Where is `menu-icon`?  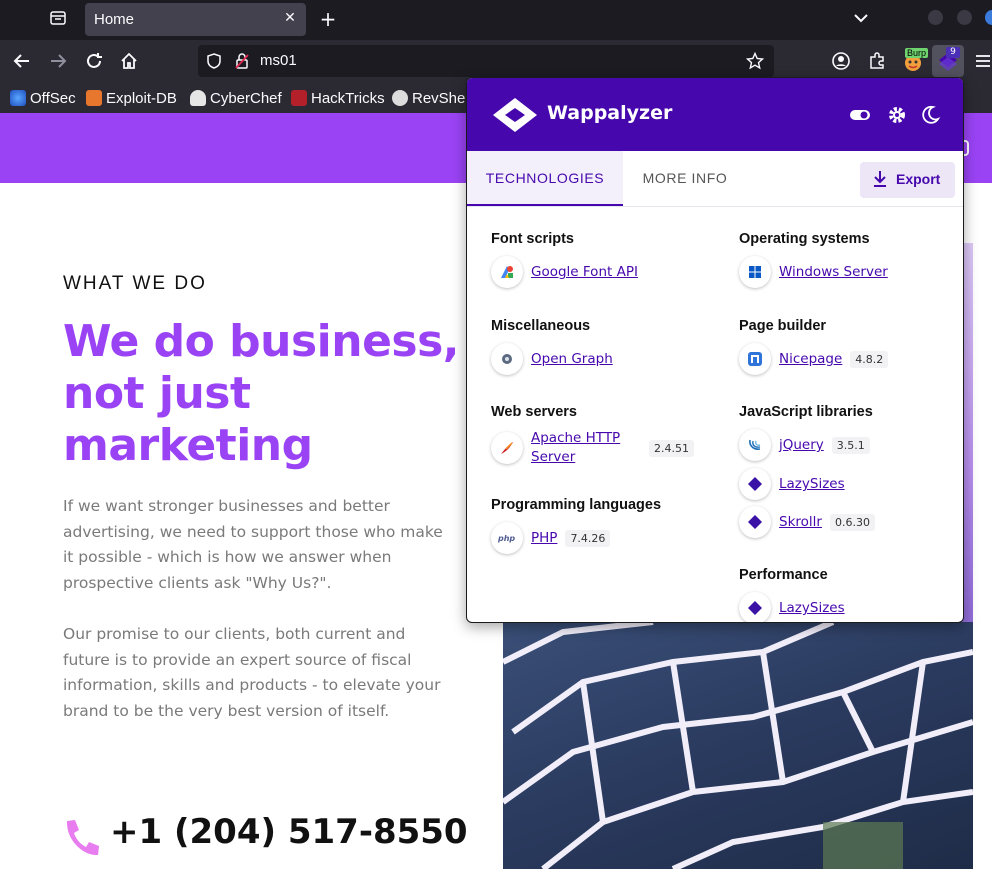 menu-icon is located at coordinates (982, 61).